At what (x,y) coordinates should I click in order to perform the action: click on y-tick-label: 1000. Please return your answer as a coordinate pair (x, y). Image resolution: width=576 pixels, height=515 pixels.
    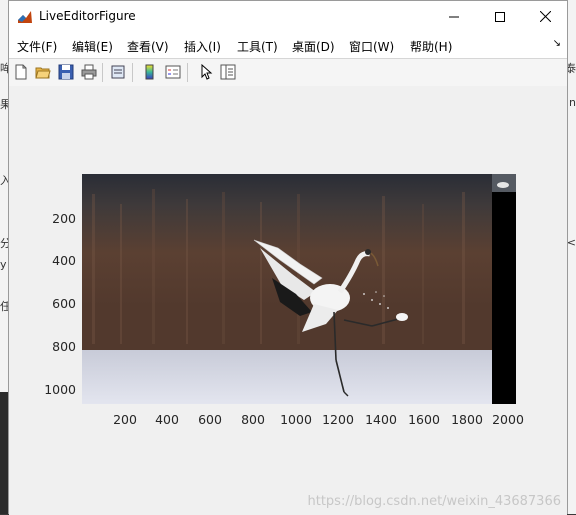
    Looking at the image, I should click on (60, 389).